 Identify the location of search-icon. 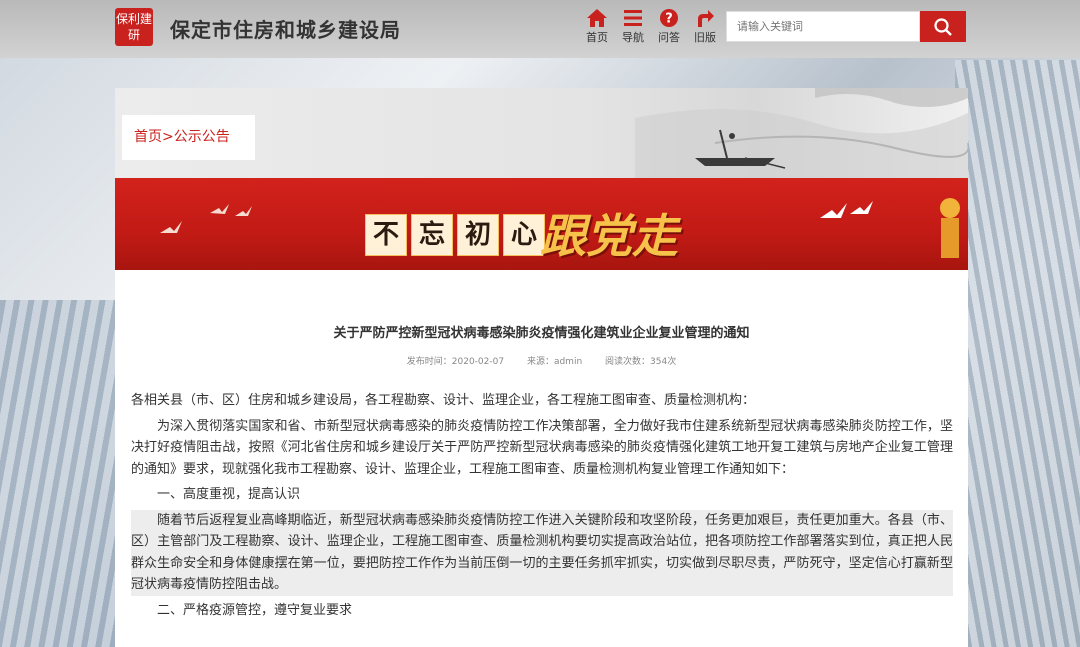
(943, 26).